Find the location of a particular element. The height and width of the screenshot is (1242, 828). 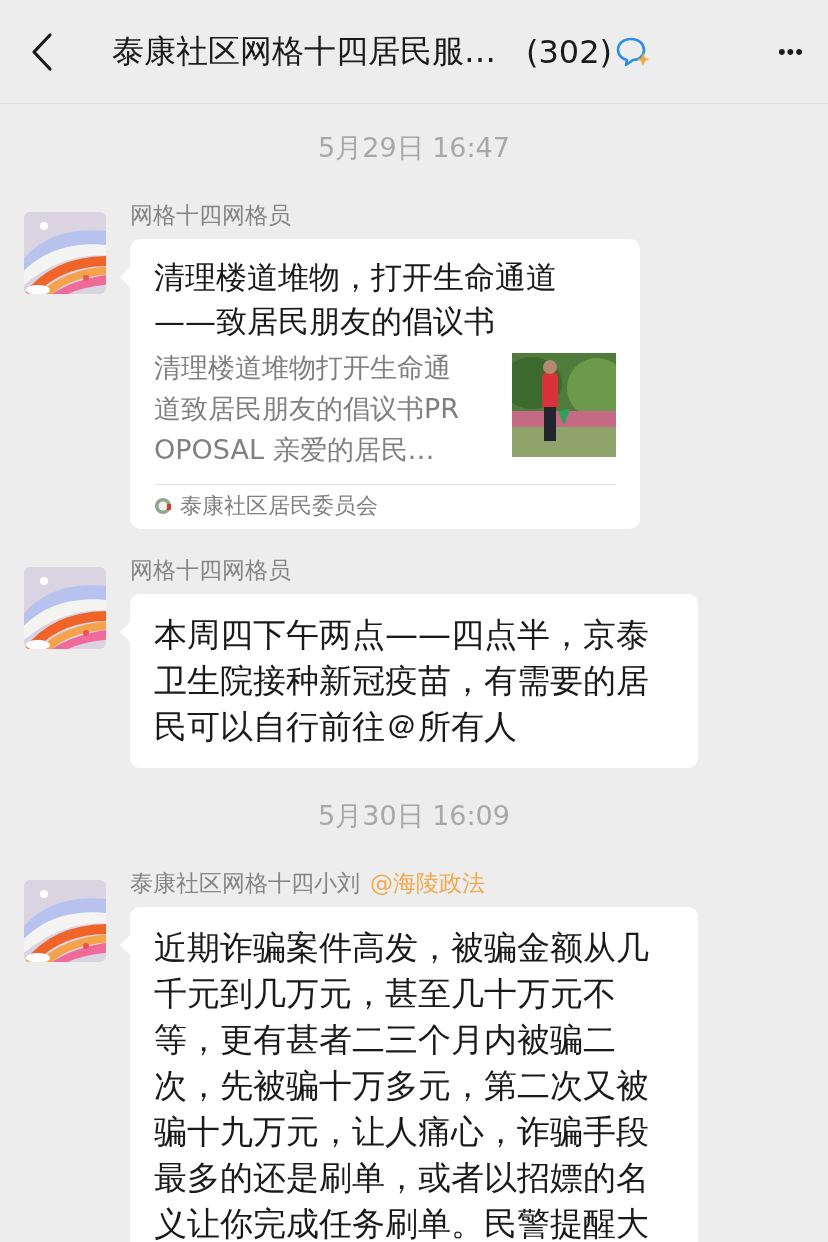

sender-name: 泰康社区网格十四小刘 is located at coordinates (245, 883).